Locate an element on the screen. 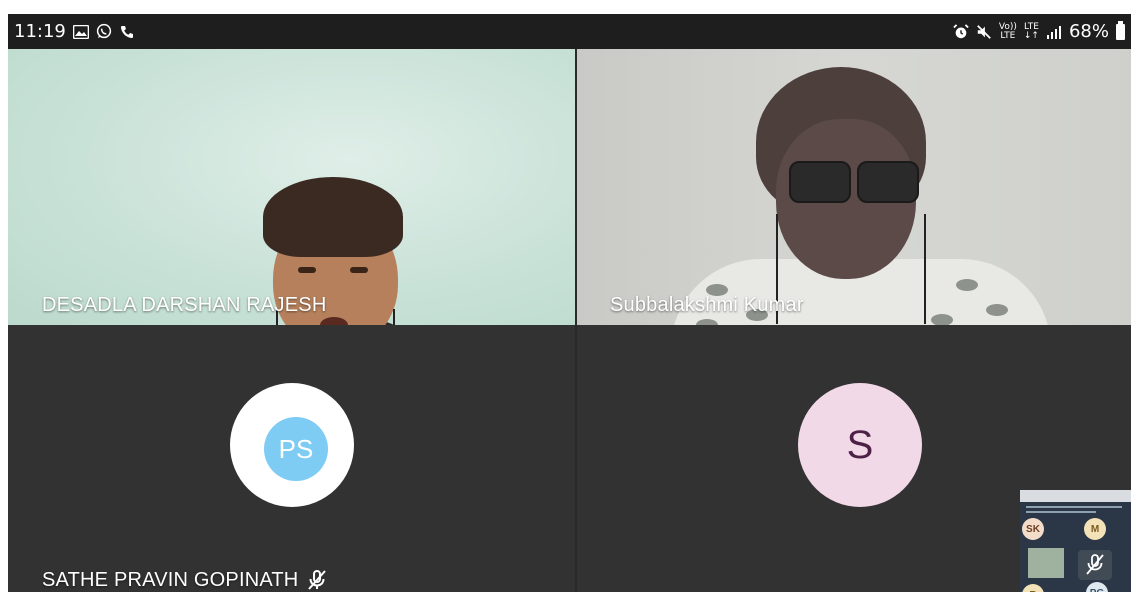  preview-top-bar is located at coordinates (1075, 496).